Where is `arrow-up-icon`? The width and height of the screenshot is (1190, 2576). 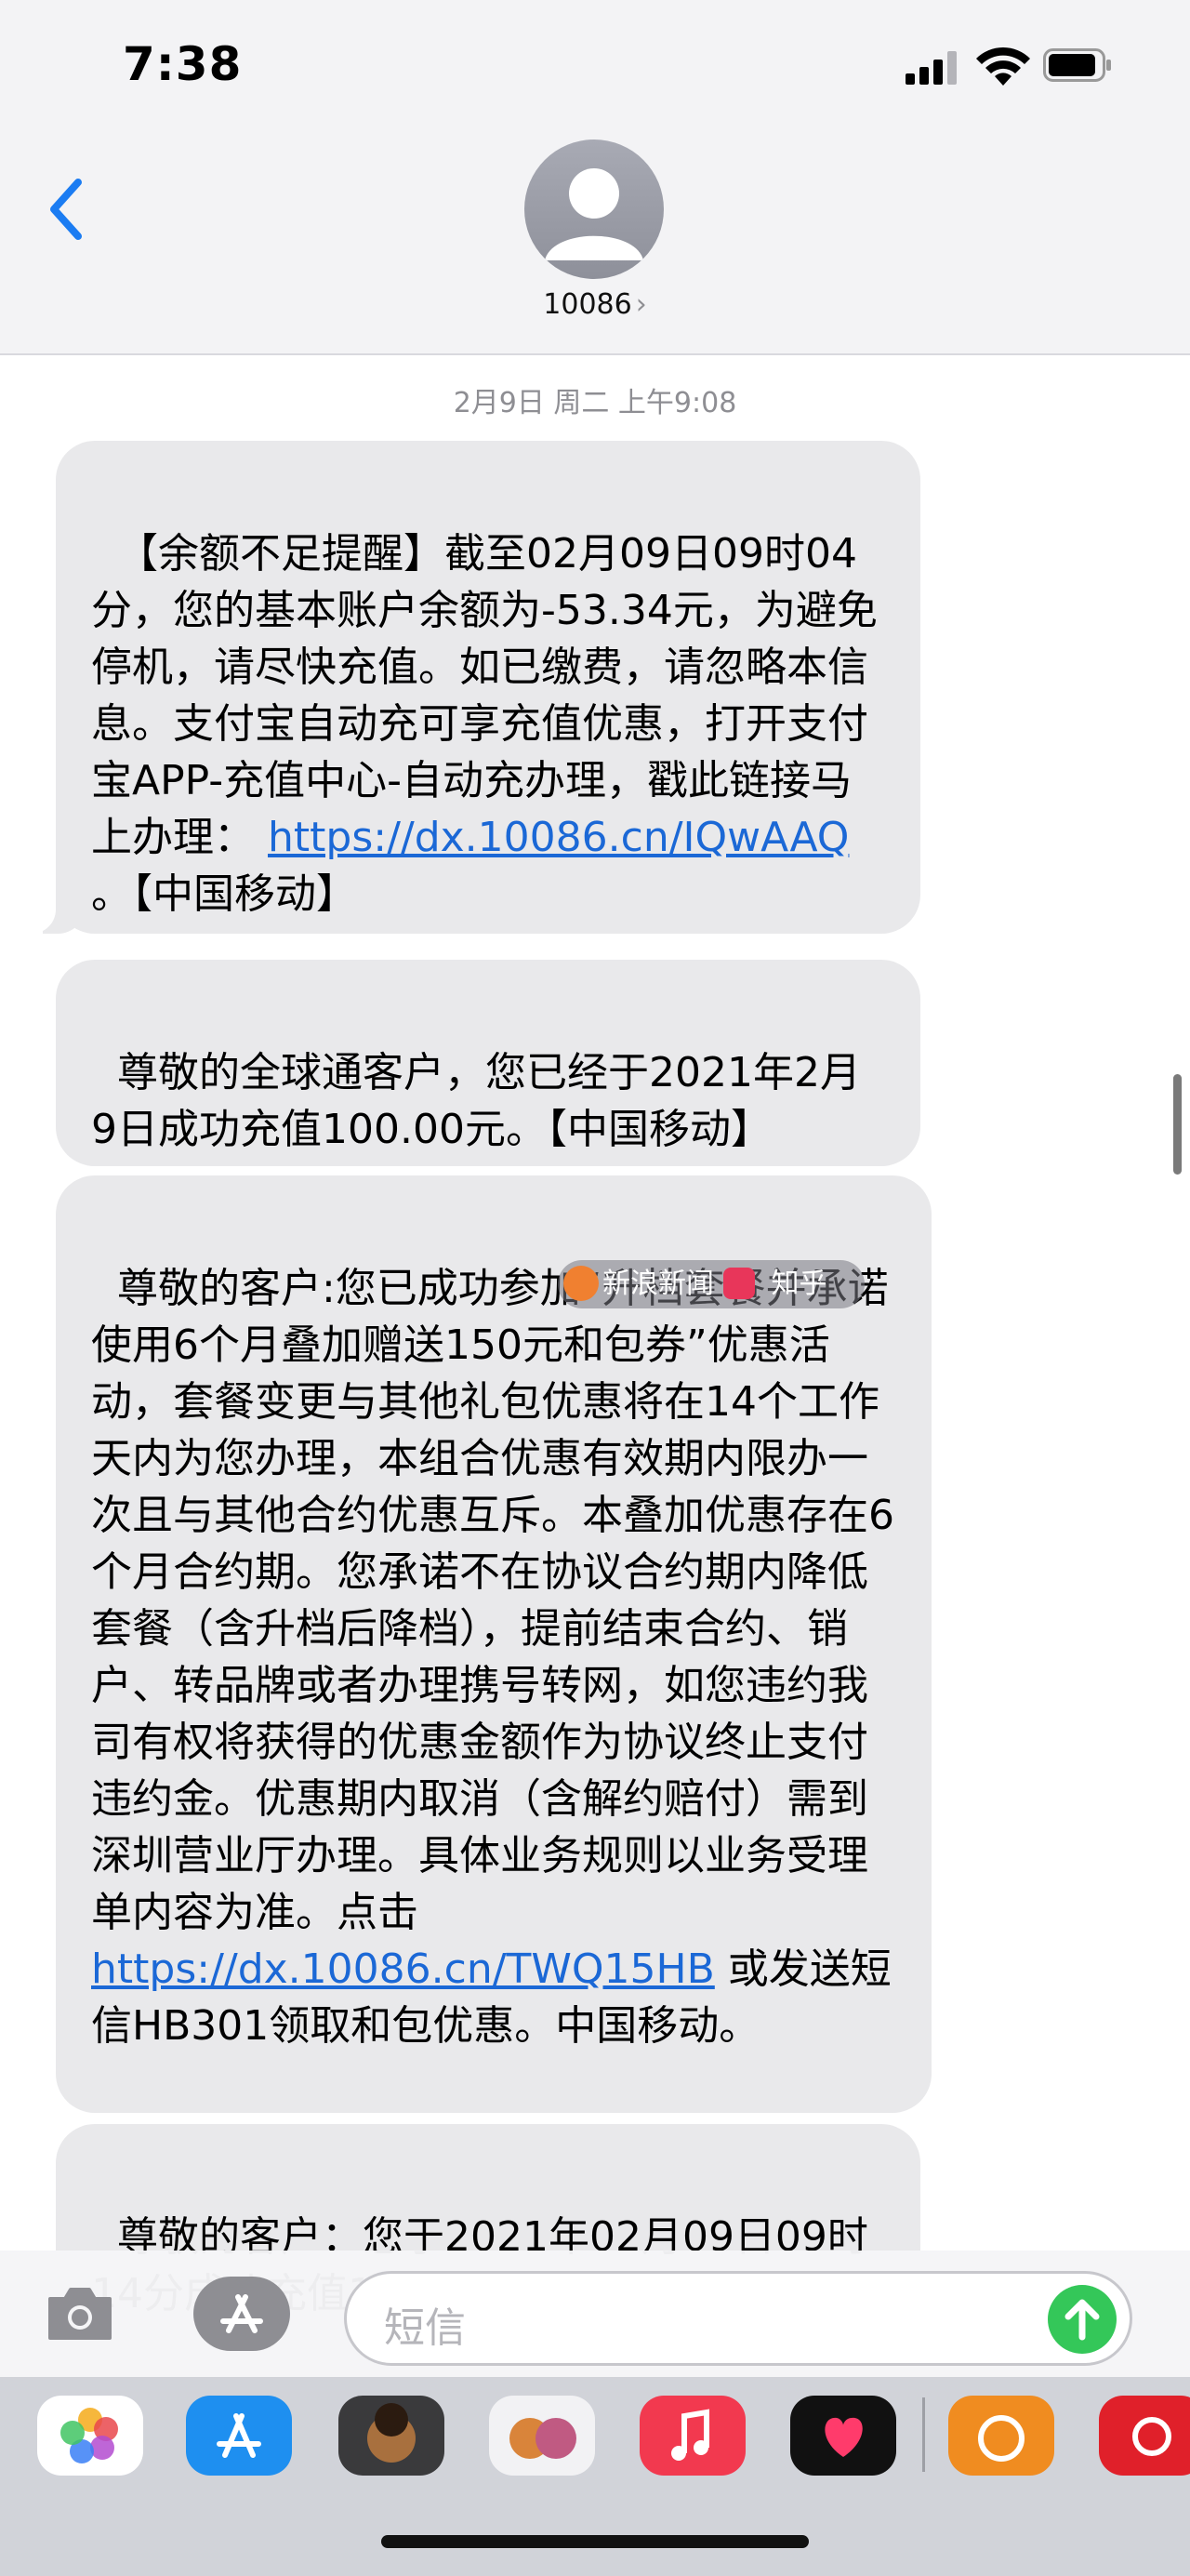 arrow-up-icon is located at coordinates (1082, 2320).